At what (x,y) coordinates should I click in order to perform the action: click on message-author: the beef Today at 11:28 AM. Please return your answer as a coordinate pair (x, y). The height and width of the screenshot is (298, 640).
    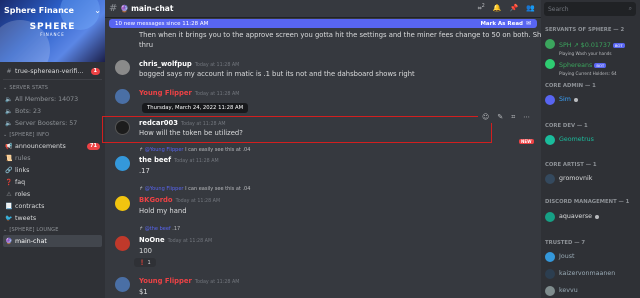
    Looking at the image, I should click on (179, 160).